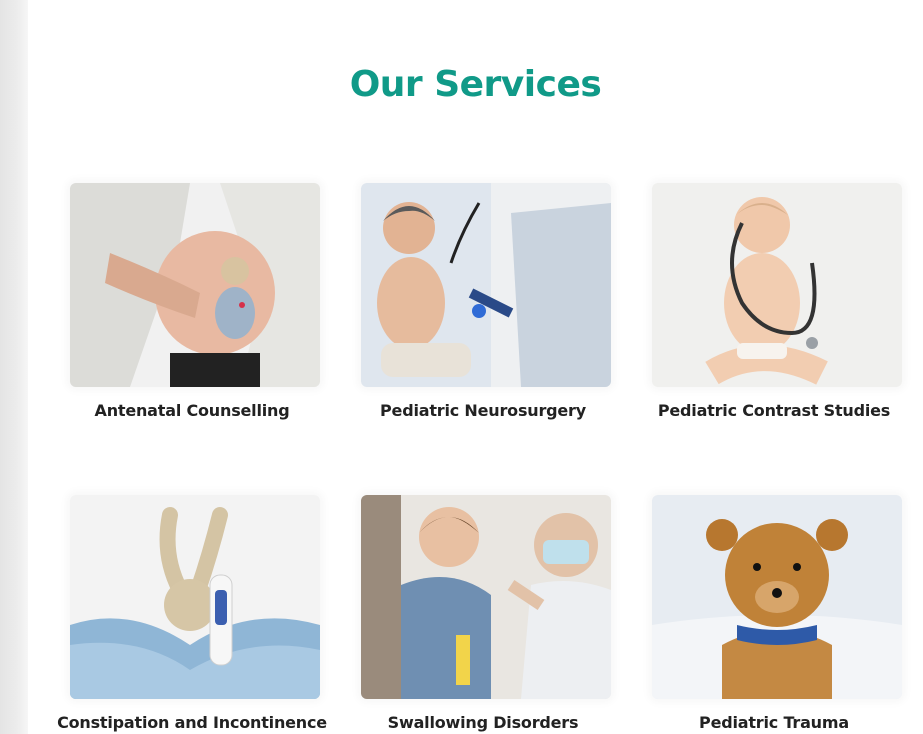  I want to click on section-title: Our Services, so click(475, 84).